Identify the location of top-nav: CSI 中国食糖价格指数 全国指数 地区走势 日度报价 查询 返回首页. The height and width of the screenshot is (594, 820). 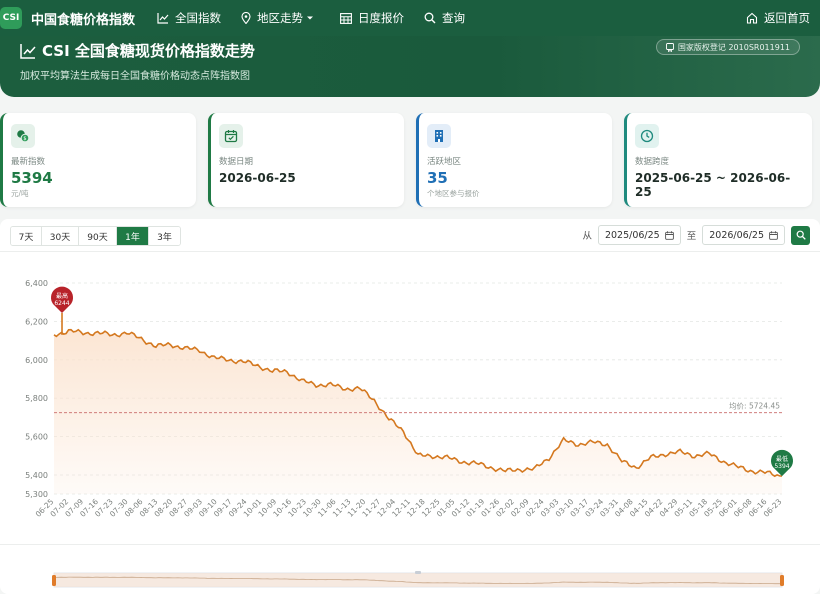
(410, 18).